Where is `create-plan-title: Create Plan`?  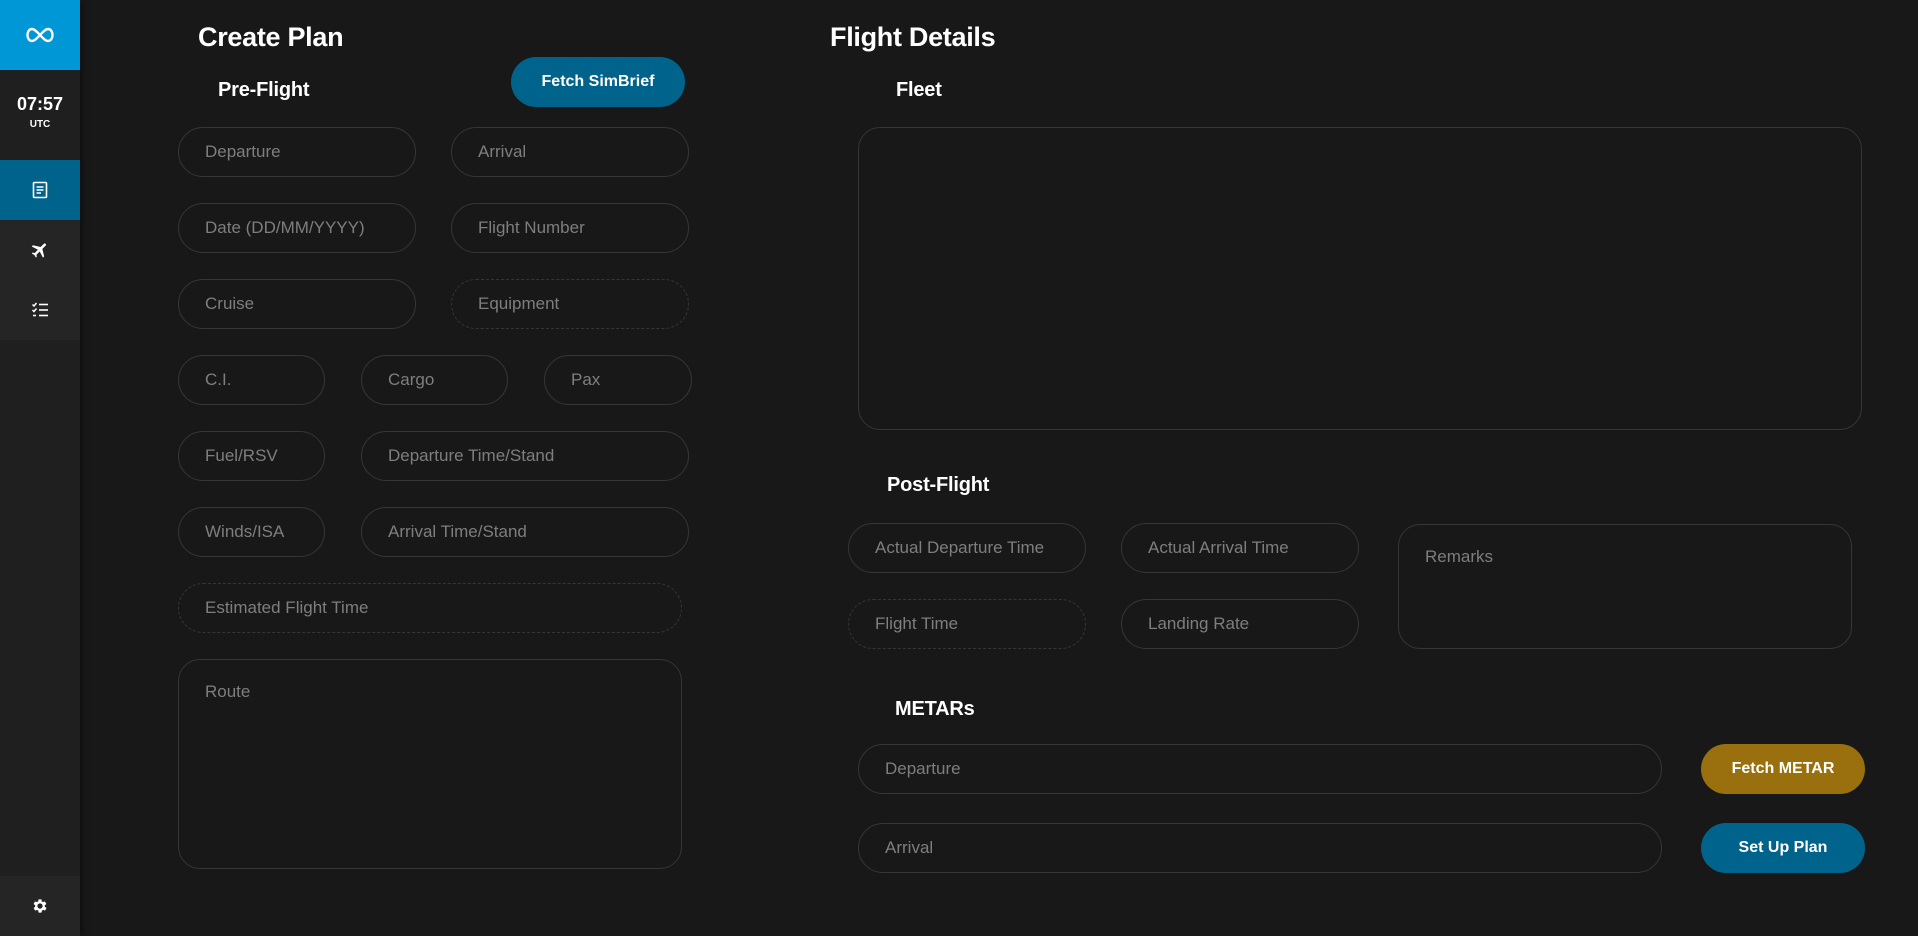 create-plan-title: Create Plan is located at coordinates (271, 37).